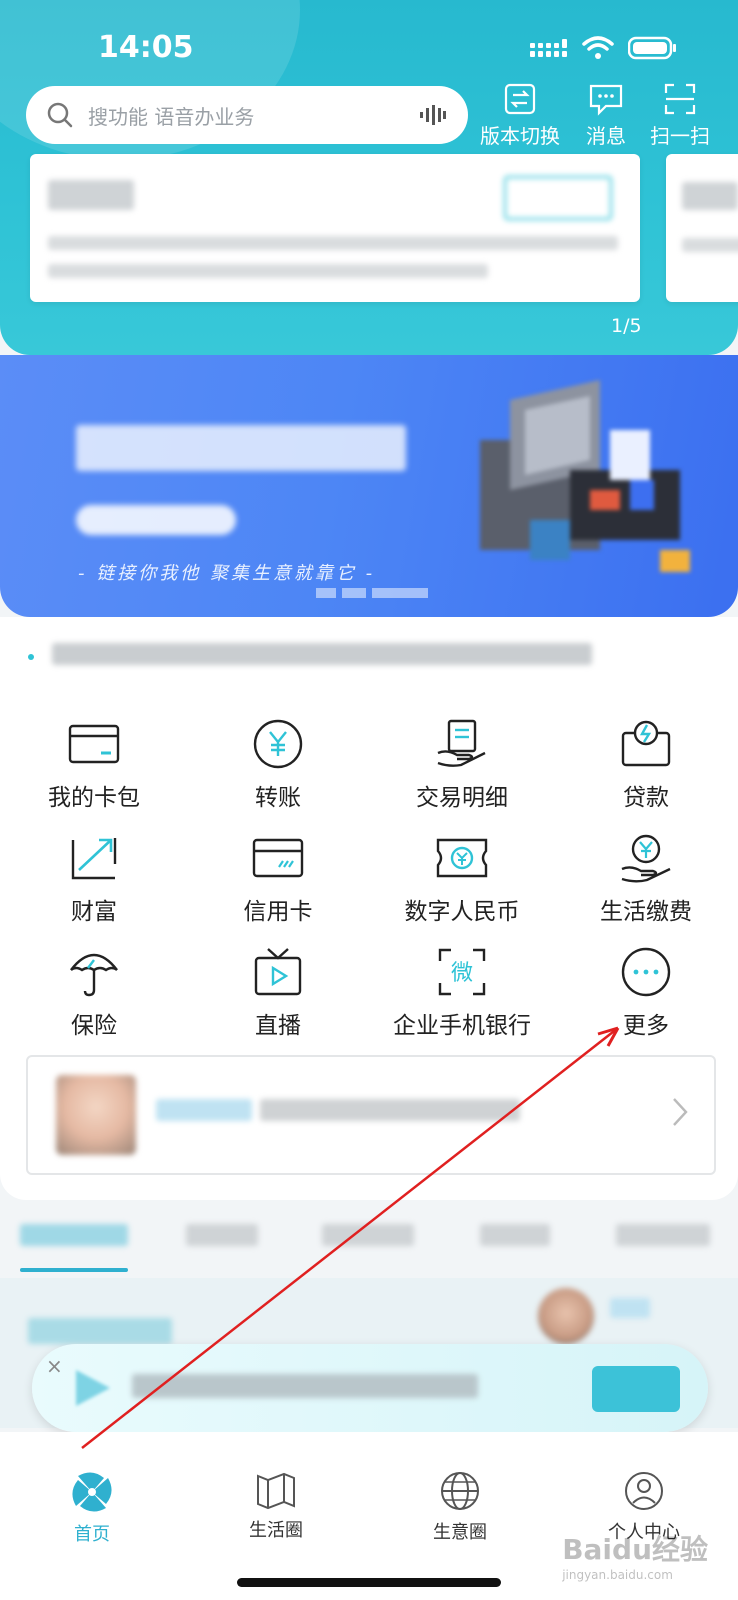 This screenshot has height=1600, width=738. What do you see at coordinates (646, 743) in the screenshot?
I see `loan-icon` at bounding box center [646, 743].